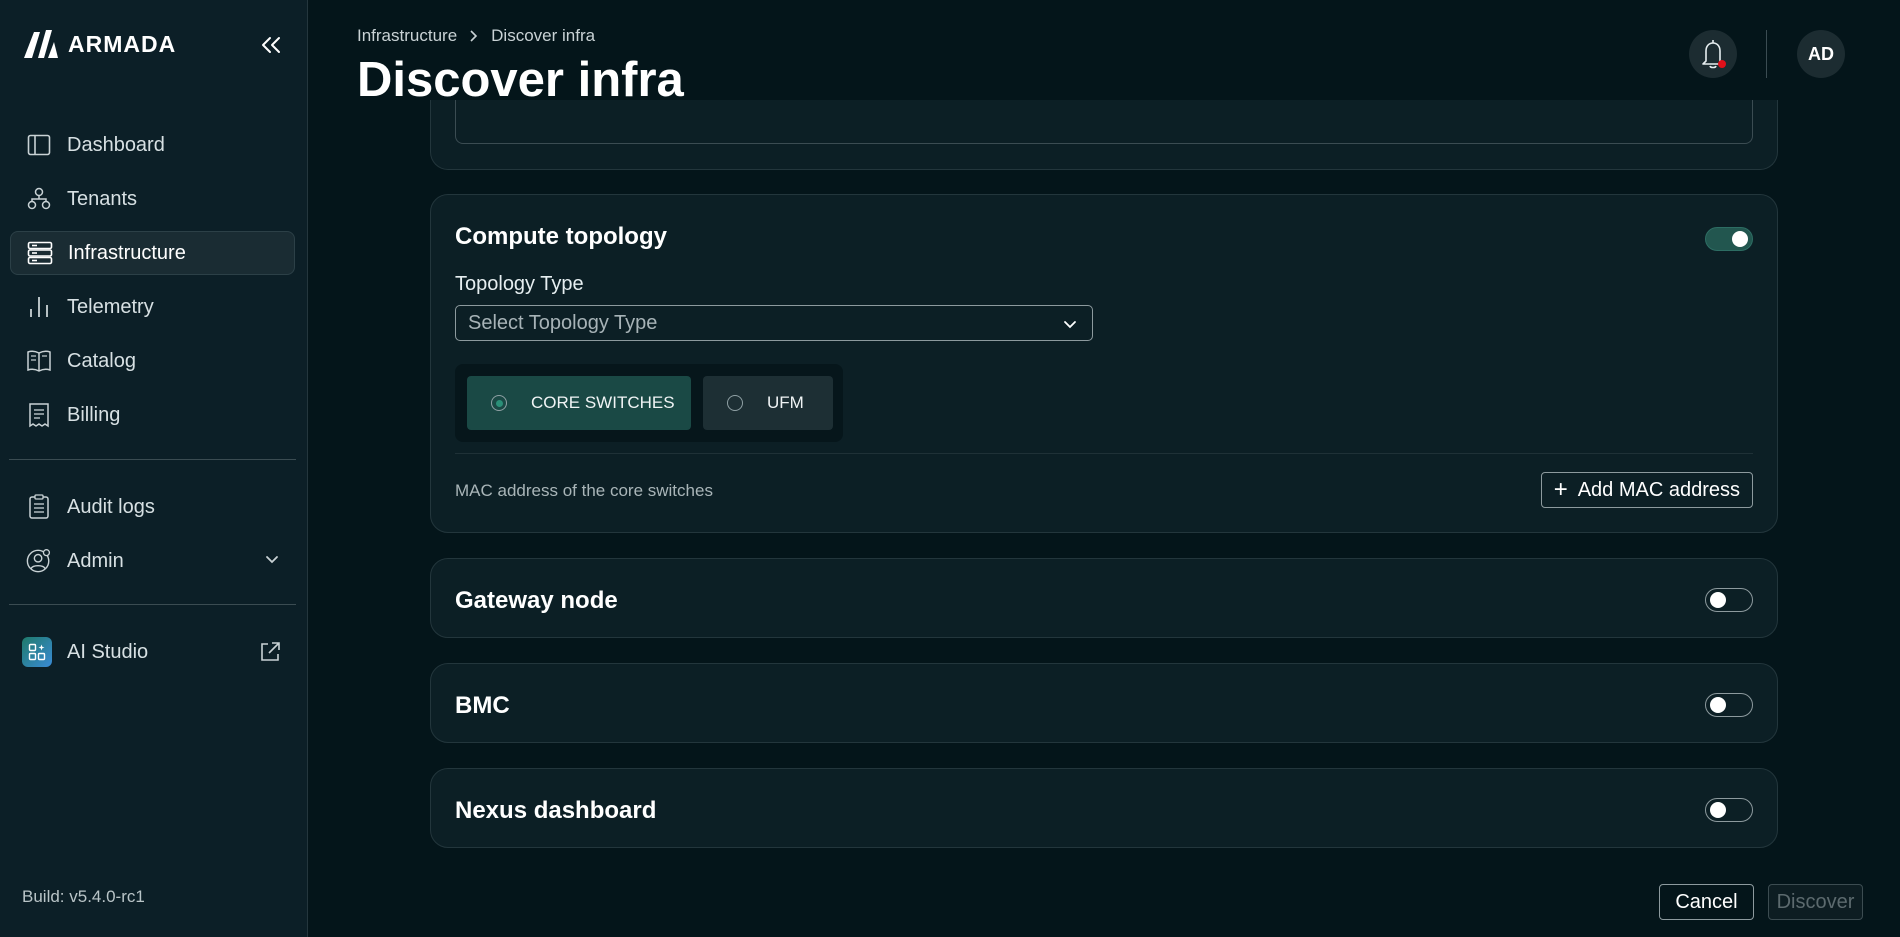 This screenshot has width=1900, height=937. Describe the element at coordinates (127, 252) in the screenshot. I see `sidebar-item-label: Infrastructure` at that location.